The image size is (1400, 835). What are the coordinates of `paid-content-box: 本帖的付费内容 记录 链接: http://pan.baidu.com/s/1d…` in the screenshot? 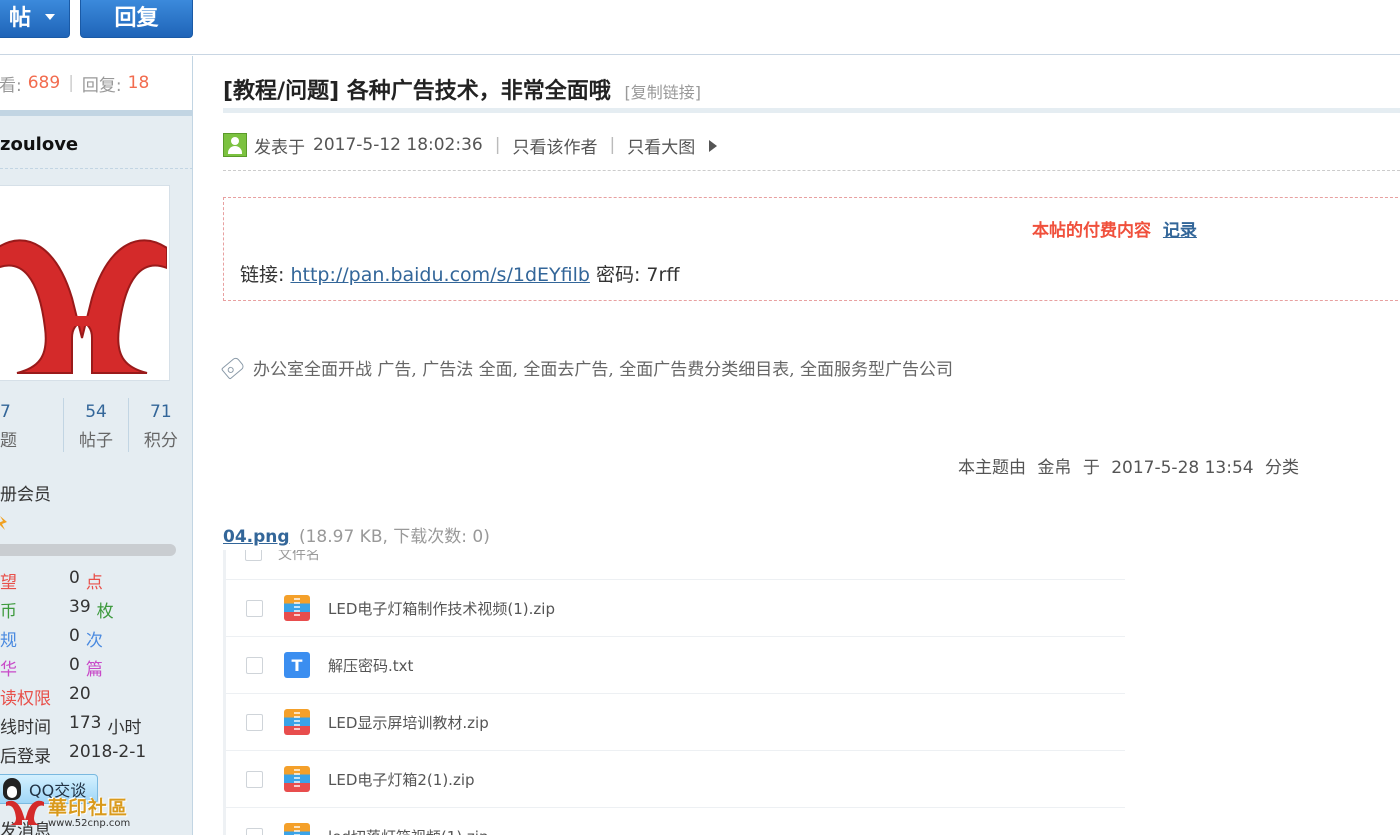 It's located at (811, 249).